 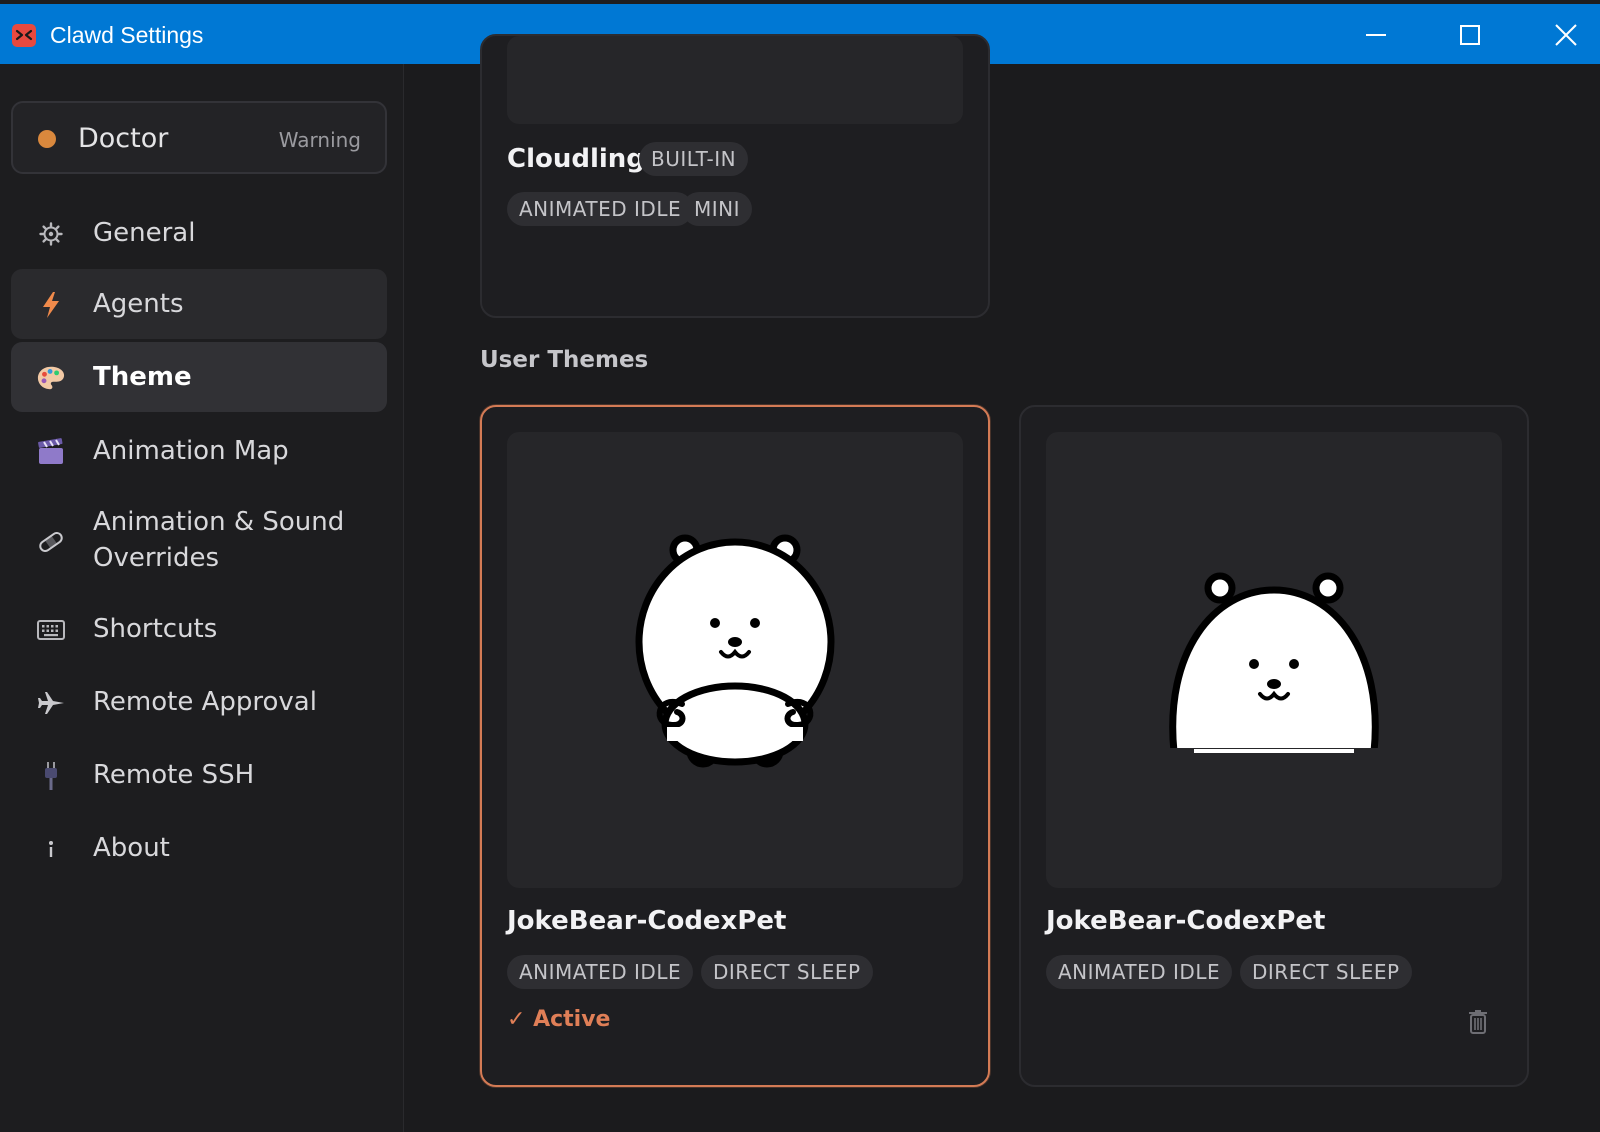 What do you see at coordinates (127, 35) in the screenshot?
I see `window-title: Clawd Settings` at bounding box center [127, 35].